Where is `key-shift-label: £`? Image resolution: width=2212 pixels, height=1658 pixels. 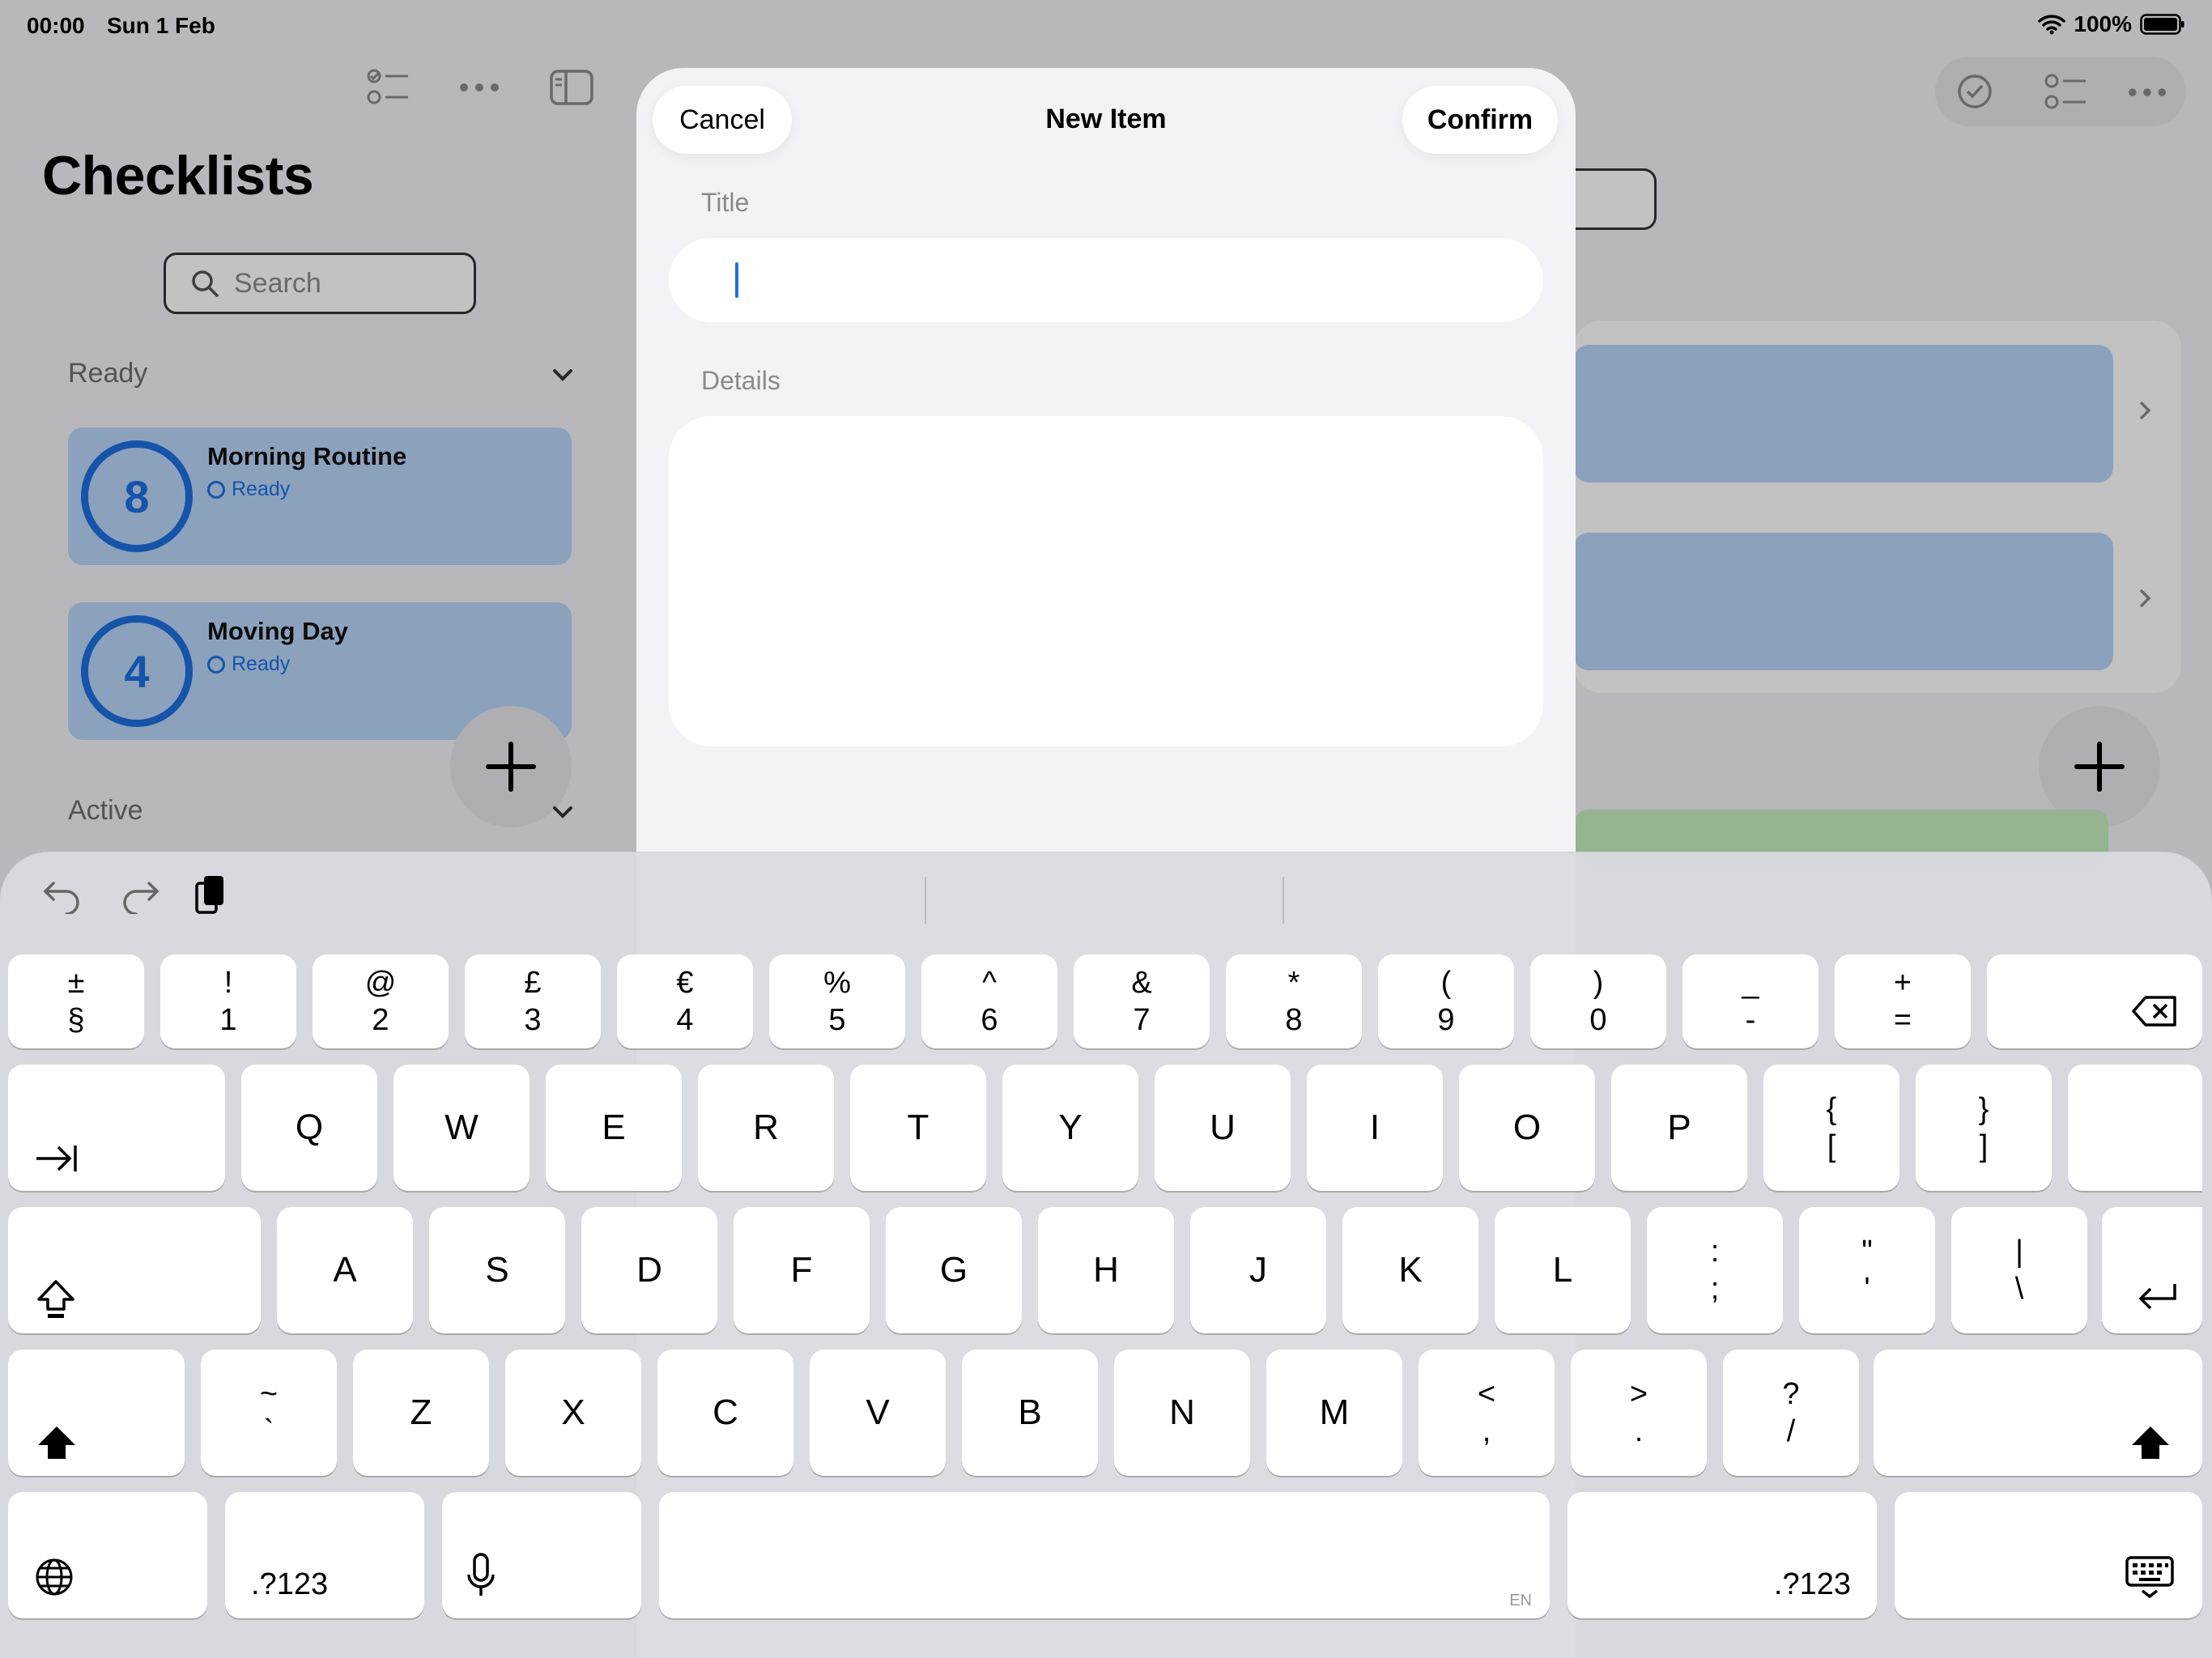
key-shift-label: £ is located at coordinates (533, 983).